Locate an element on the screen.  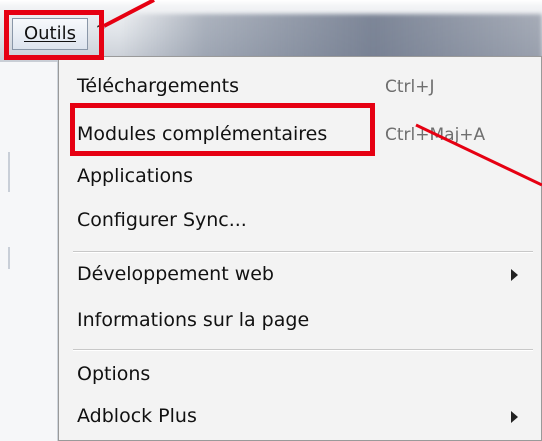
annotation-box-modules is located at coordinates (222, 129).